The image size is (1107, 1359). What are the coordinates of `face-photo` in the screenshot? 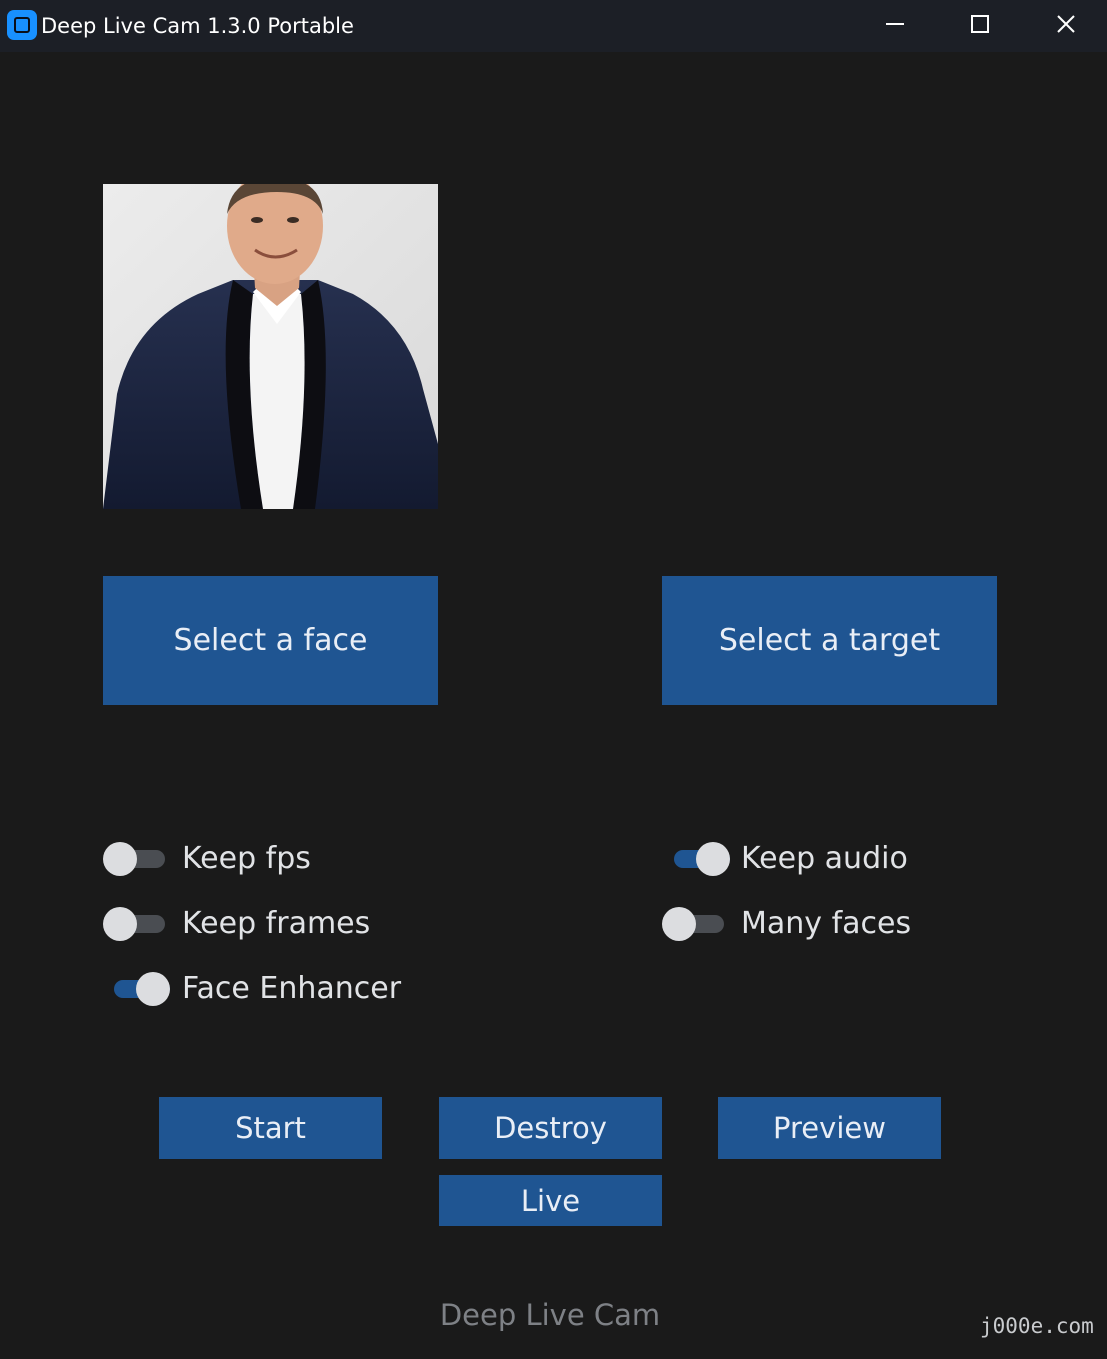 It's located at (270, 346).